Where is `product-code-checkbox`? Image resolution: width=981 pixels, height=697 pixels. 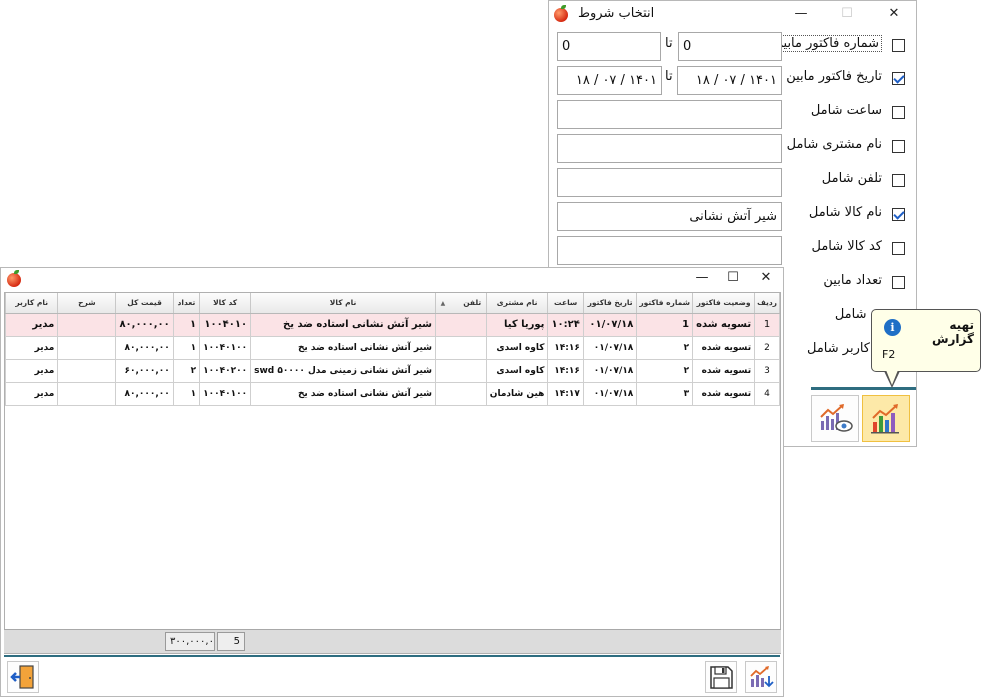
product-code-checkbox is located at coordinates (898, 248).